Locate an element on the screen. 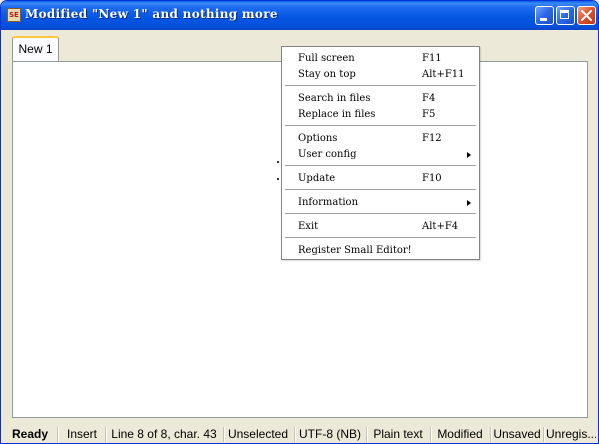 The width and height of the screenshot is (599, 444). status-selection: Unselected is located at coordinates (258, 434).